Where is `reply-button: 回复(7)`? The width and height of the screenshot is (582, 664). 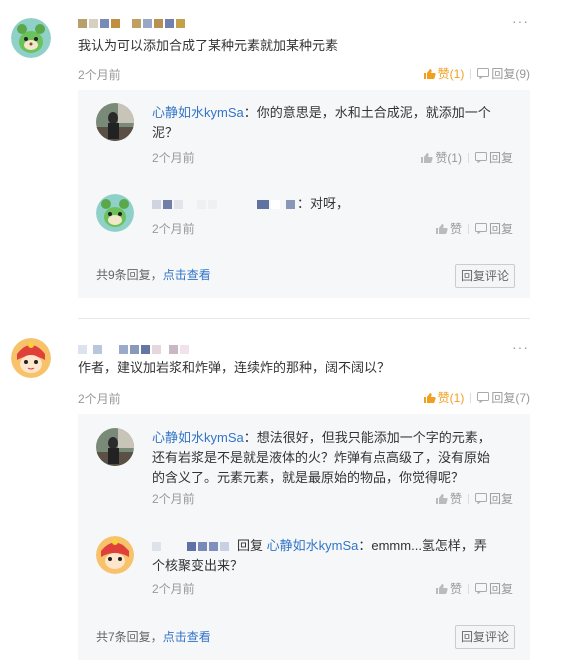
reply-button: 回复(7) is located at coordinates (503, 397).